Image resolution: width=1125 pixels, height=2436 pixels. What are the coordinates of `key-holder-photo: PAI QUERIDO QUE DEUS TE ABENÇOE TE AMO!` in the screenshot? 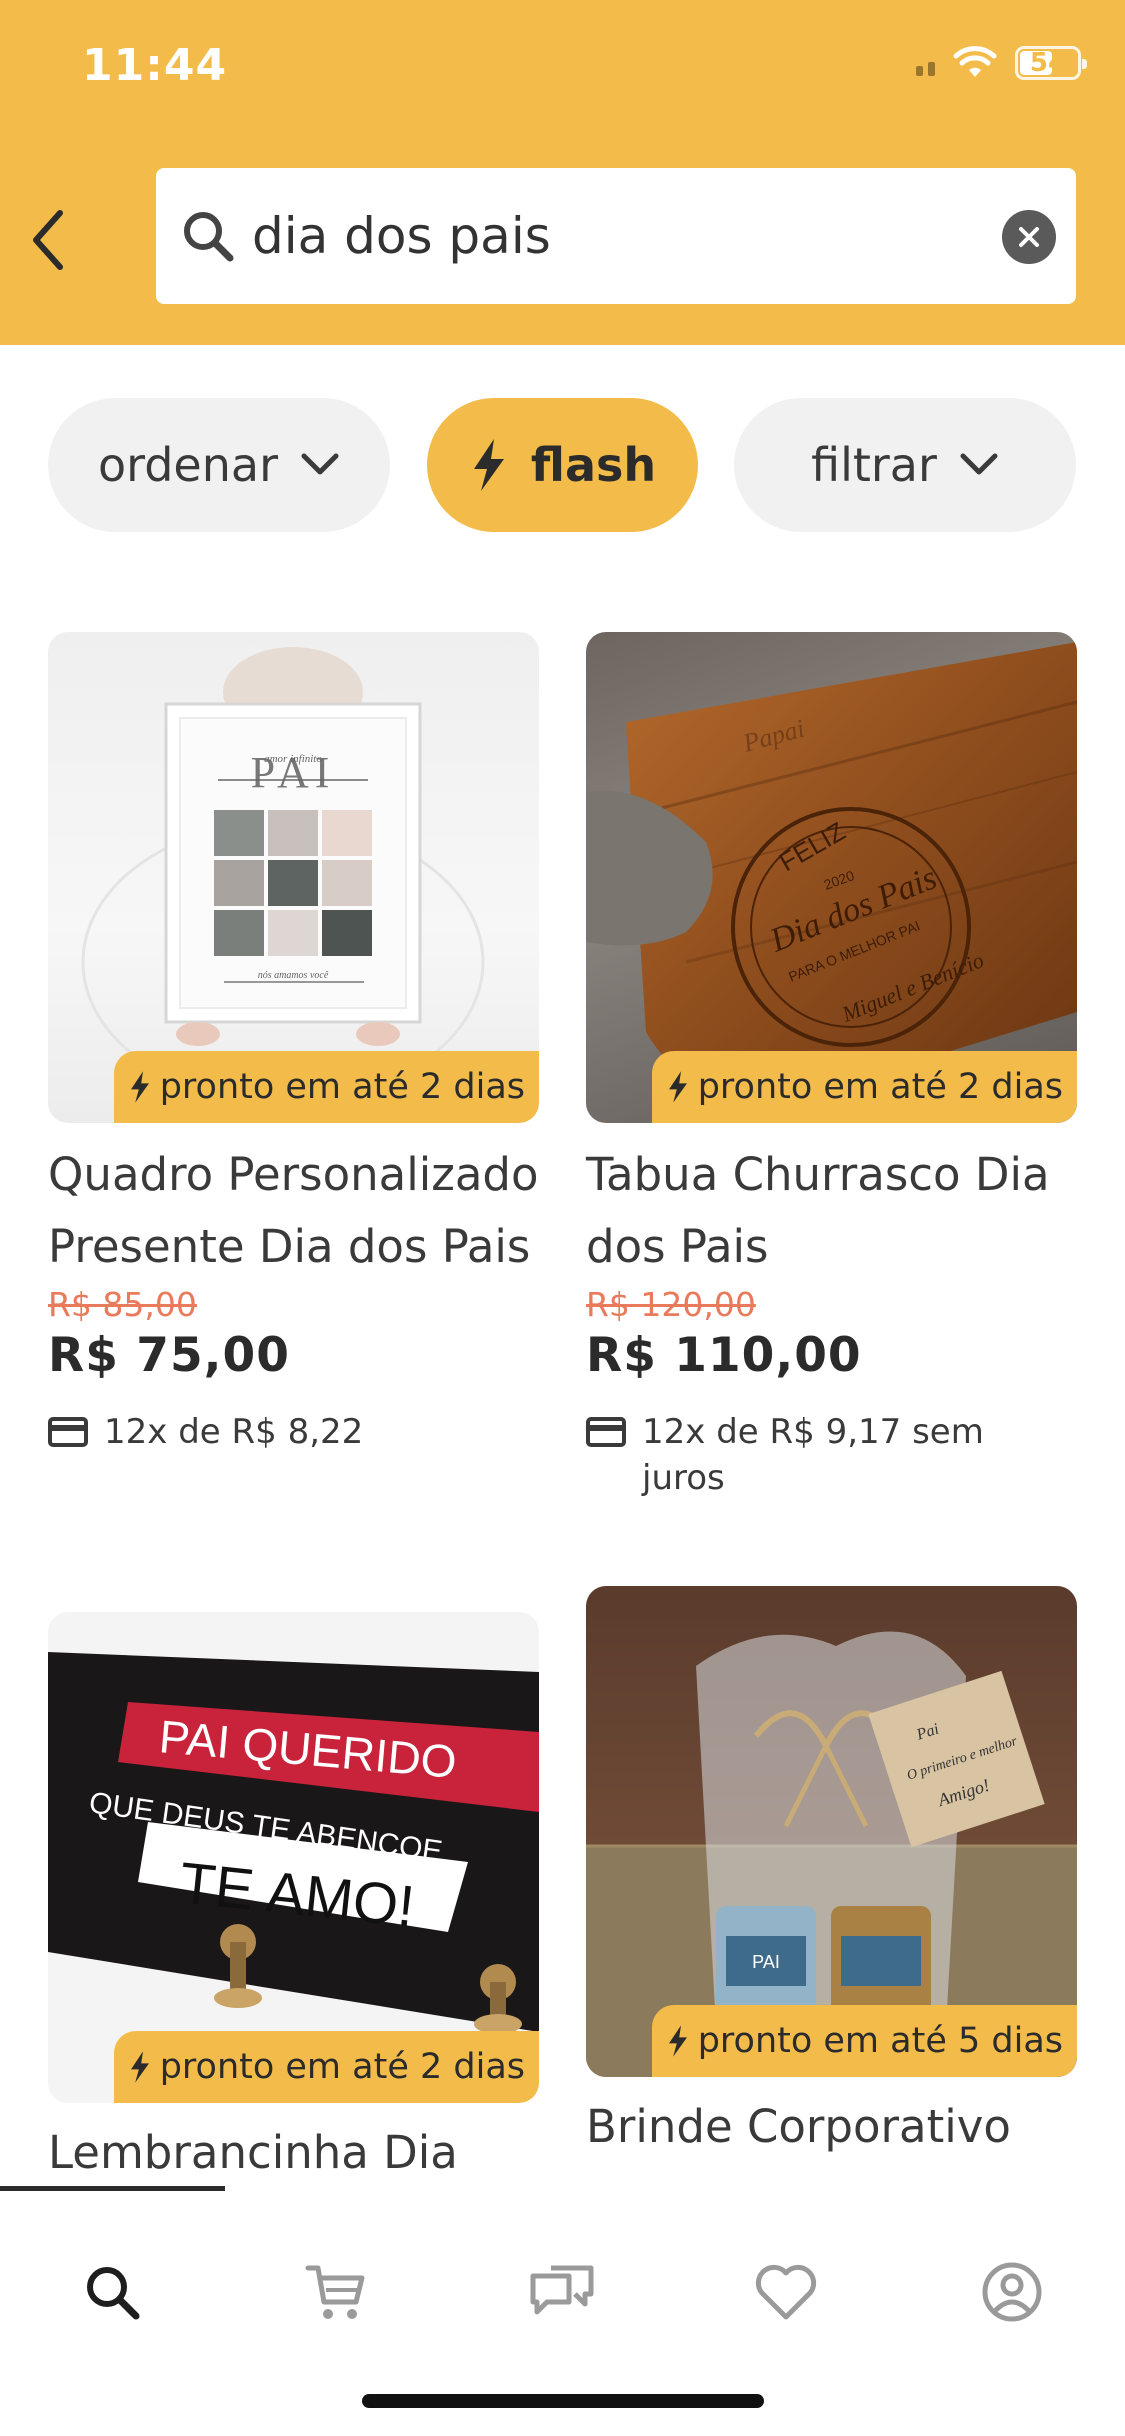 It's located at (293, 1843).